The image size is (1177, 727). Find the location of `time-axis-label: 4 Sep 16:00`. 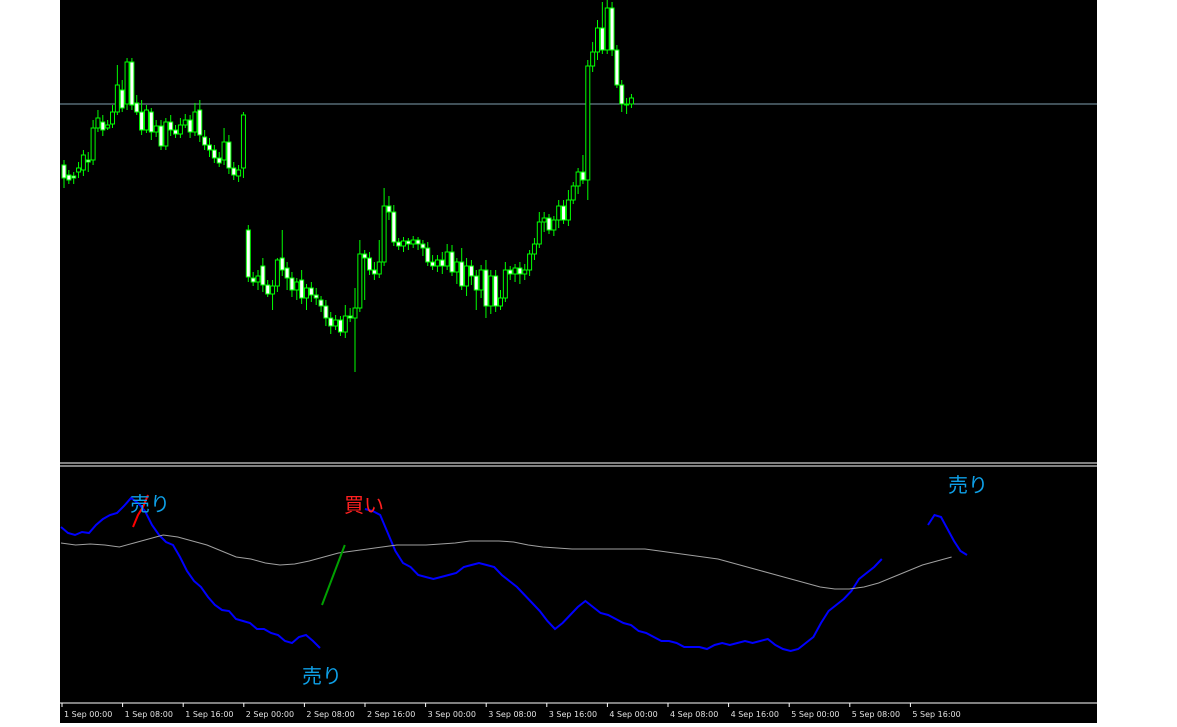

time-axis-label: 4 Sep 16:00 is located at coordinates (755, 714).